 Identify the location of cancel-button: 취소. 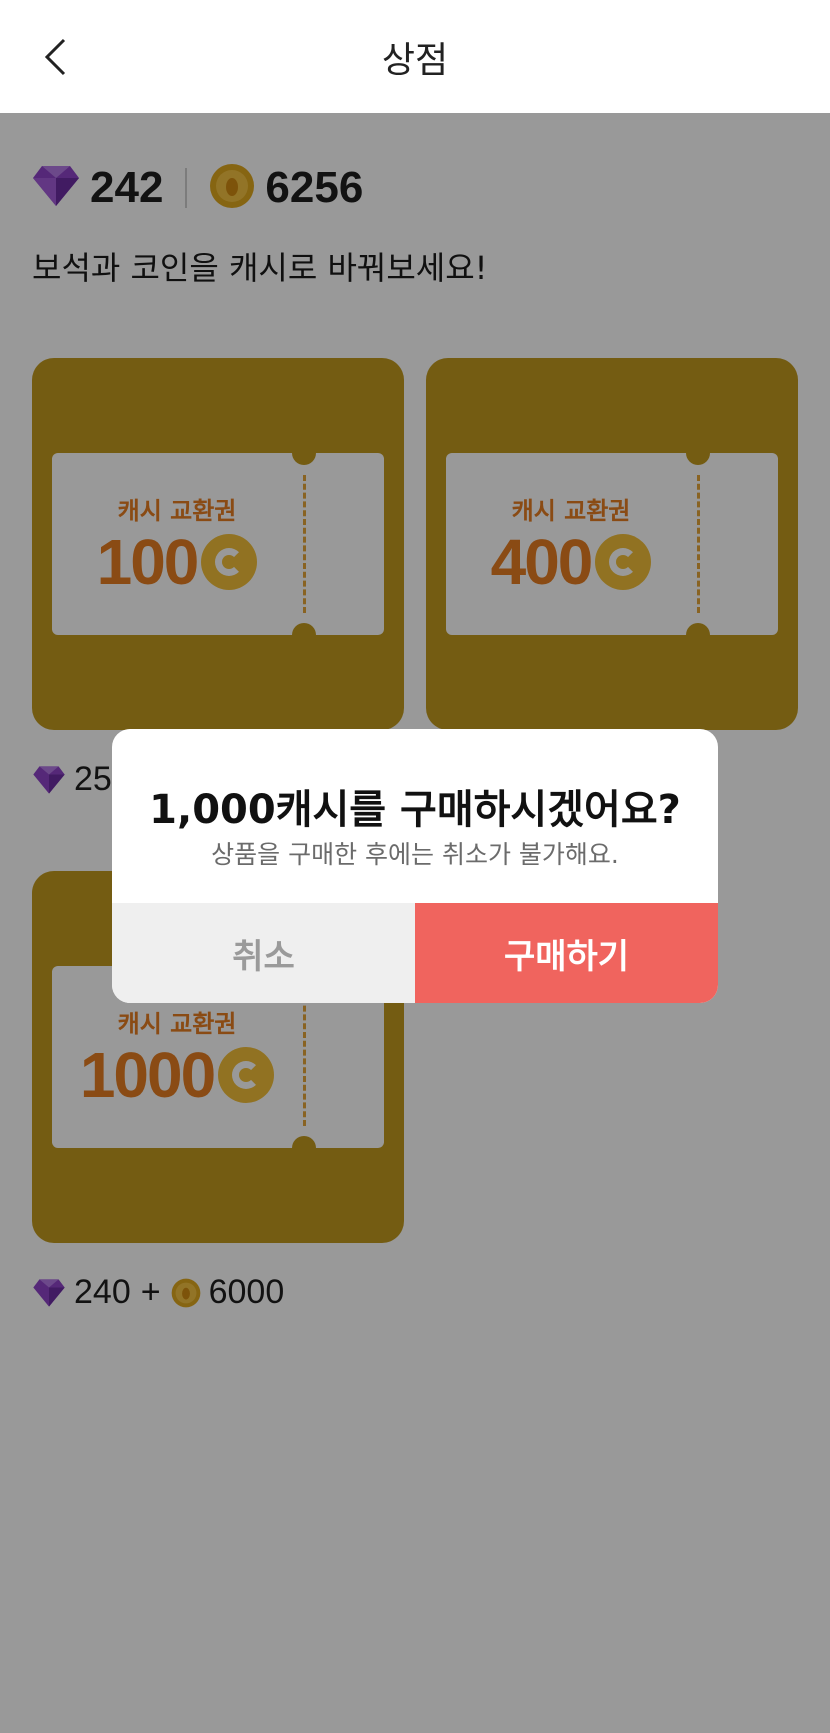
(263, 953).